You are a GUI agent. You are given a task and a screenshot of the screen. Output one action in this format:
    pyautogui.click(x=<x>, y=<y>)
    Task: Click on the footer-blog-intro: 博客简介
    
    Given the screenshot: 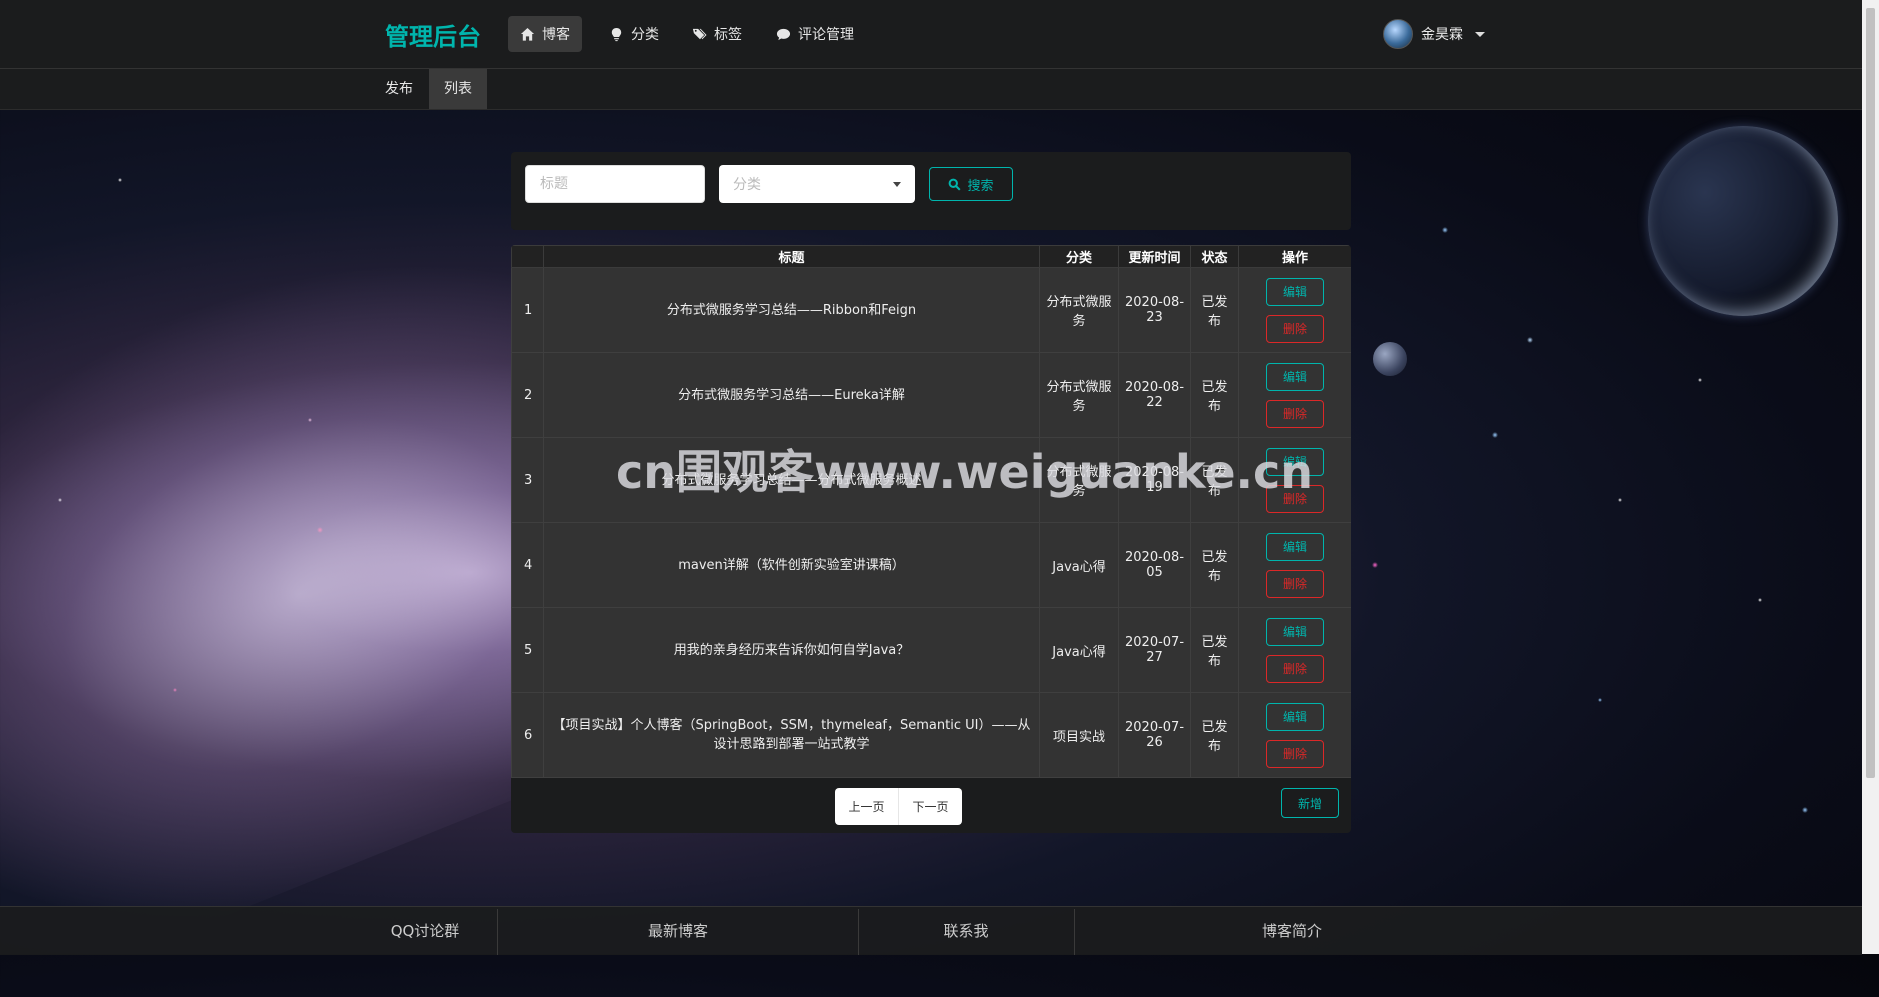 What is the action you would take?
    pyautogui.click(x=1292, y=931)
    